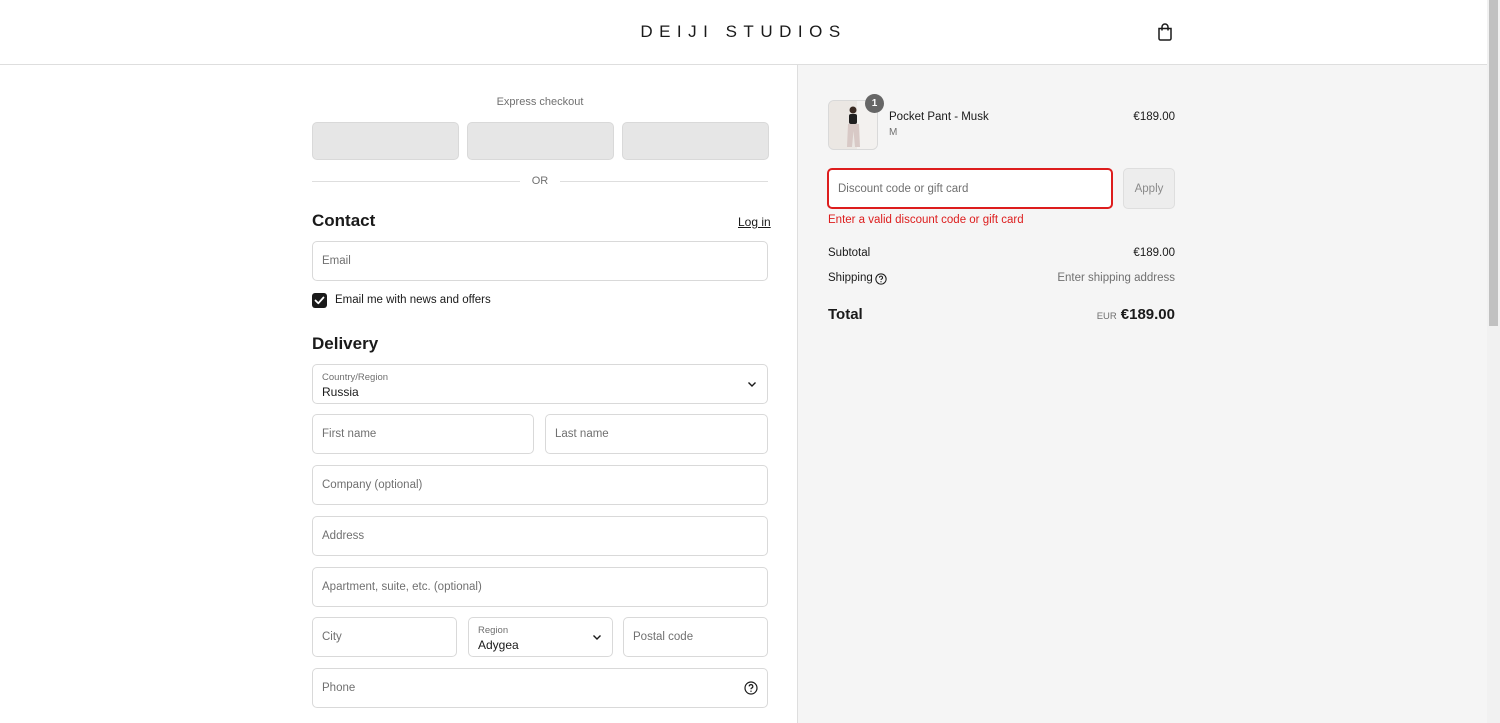 The width and height of the screenshot is (1500, 723). I want to click on subtotal-label: Subtotal, so click(849, 253).